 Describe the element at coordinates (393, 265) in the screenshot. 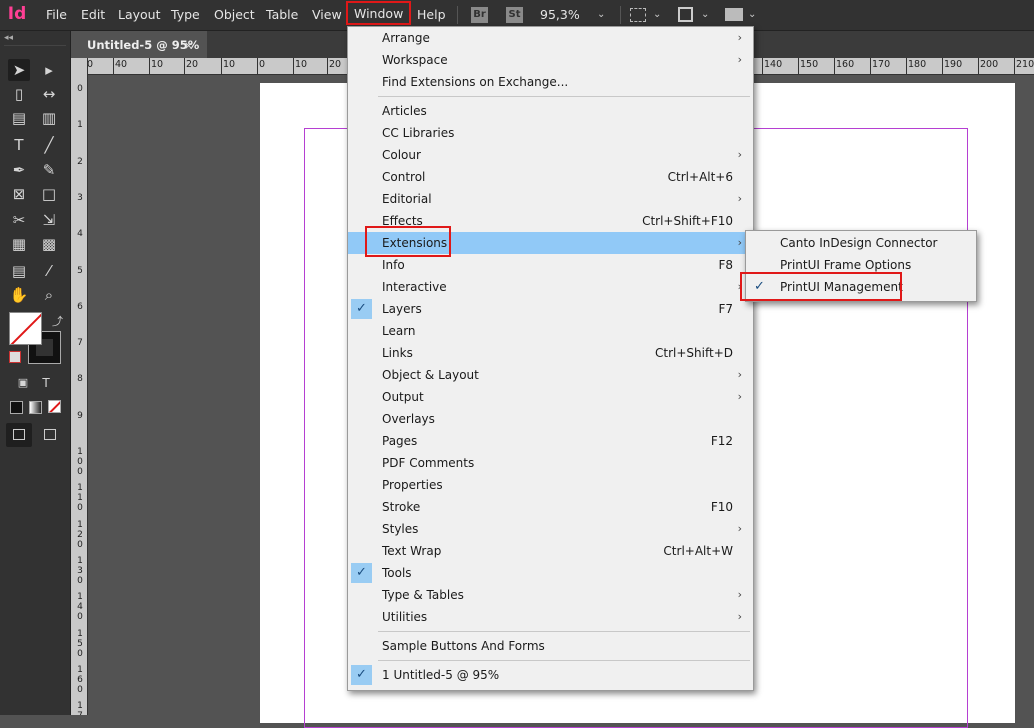

I see `menu-item-label: Info` at that location.